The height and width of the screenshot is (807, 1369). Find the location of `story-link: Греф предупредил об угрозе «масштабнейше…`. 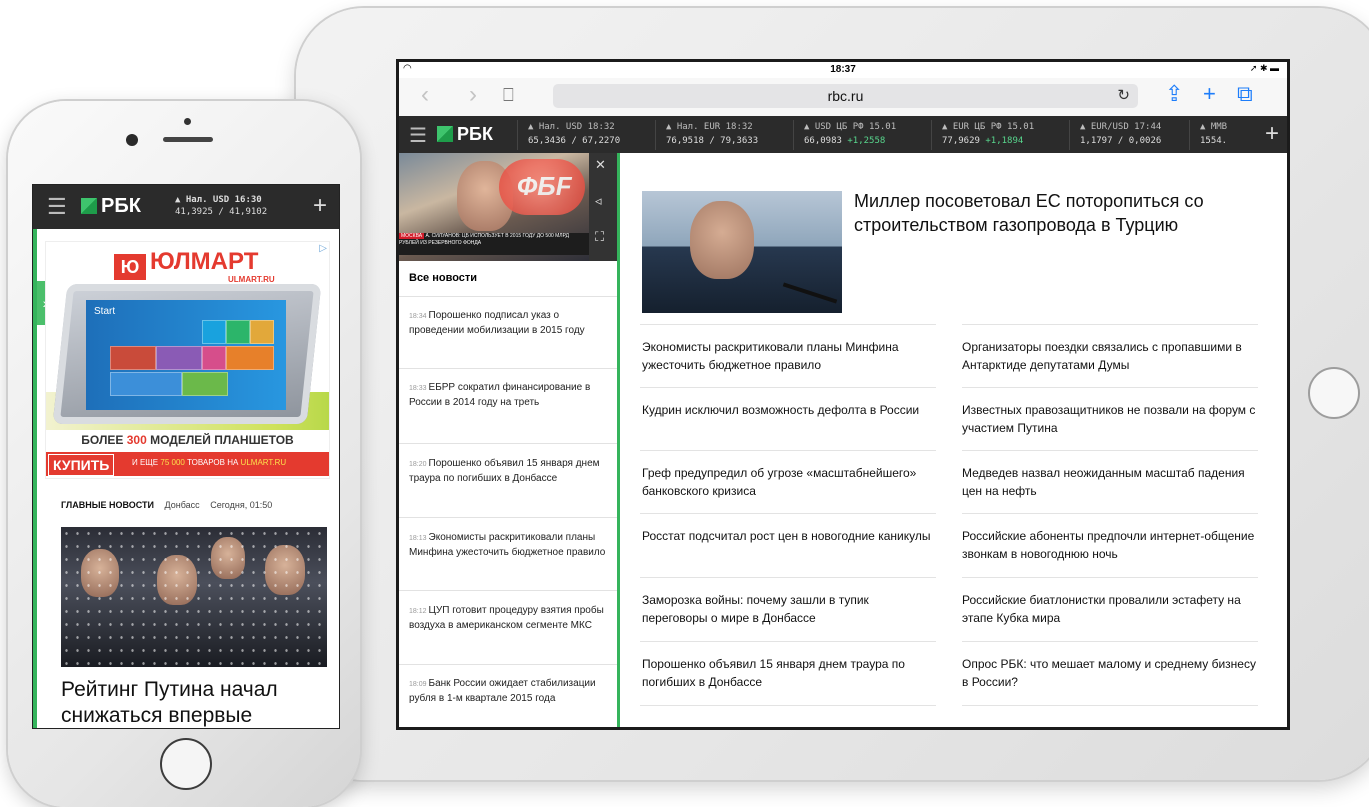

story-link: Греф предупредил об угрозе «масштабнейше… is located at coordinates (789, 482).